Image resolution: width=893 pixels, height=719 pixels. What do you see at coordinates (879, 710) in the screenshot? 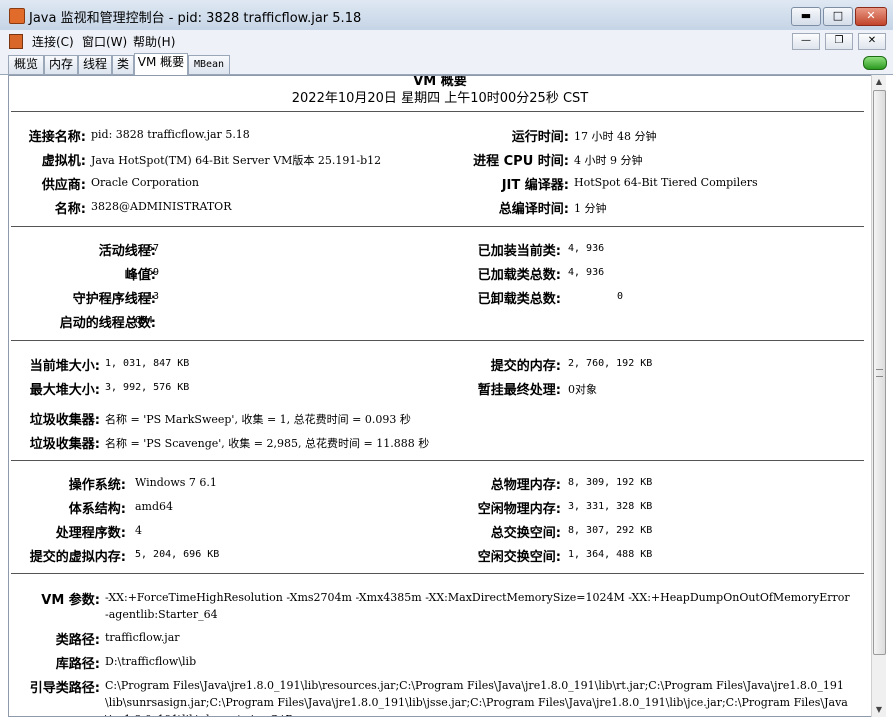
I see `scroll-down-arrow-icon: ▼` at bounding box center [879, 710].